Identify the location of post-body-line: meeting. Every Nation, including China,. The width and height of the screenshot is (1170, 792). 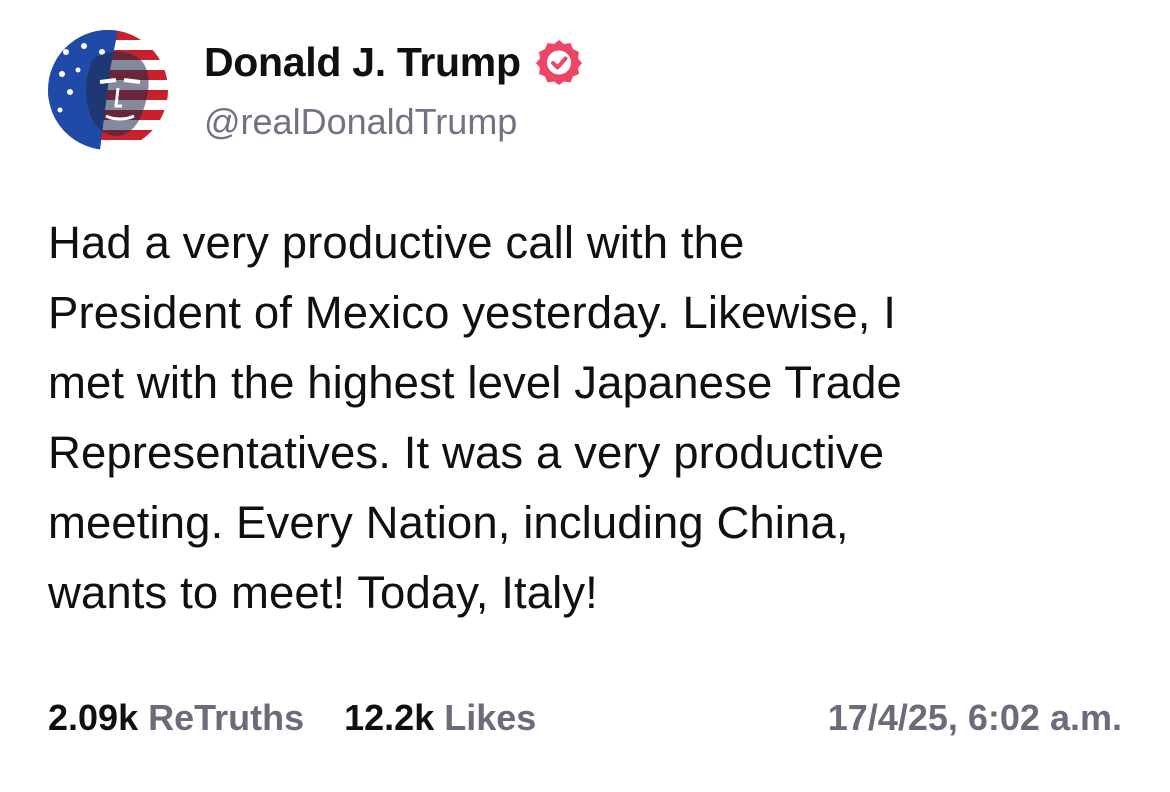
(448, 522).